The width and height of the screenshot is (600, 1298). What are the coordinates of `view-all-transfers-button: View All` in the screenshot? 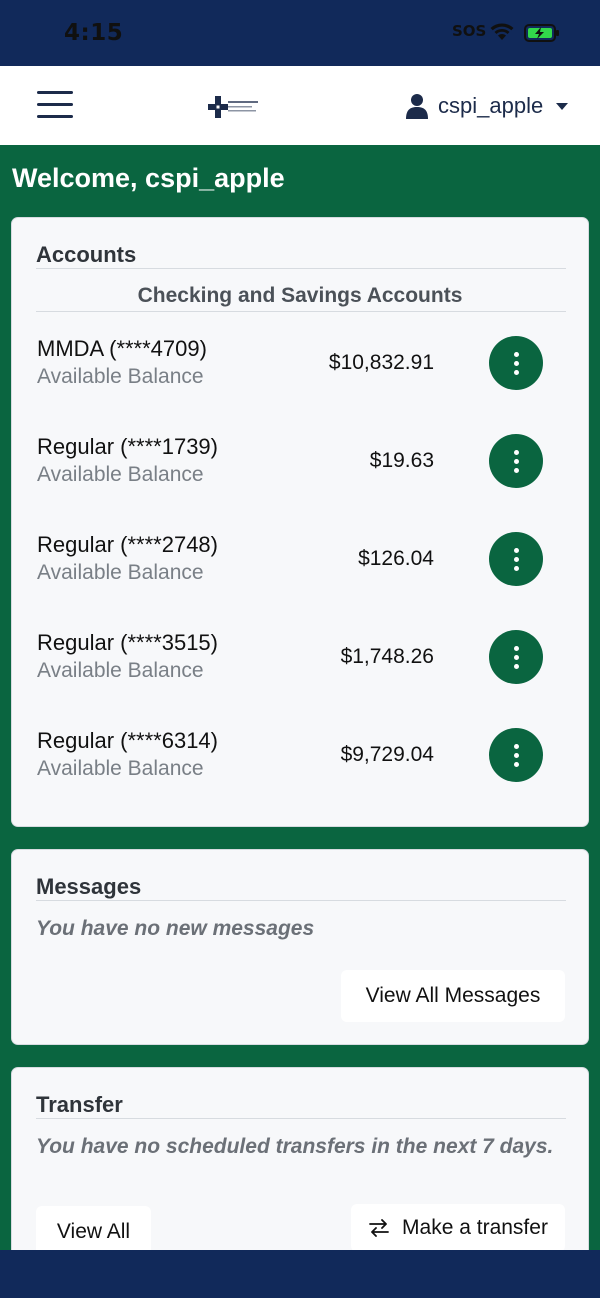 It's located at (93, 1228).